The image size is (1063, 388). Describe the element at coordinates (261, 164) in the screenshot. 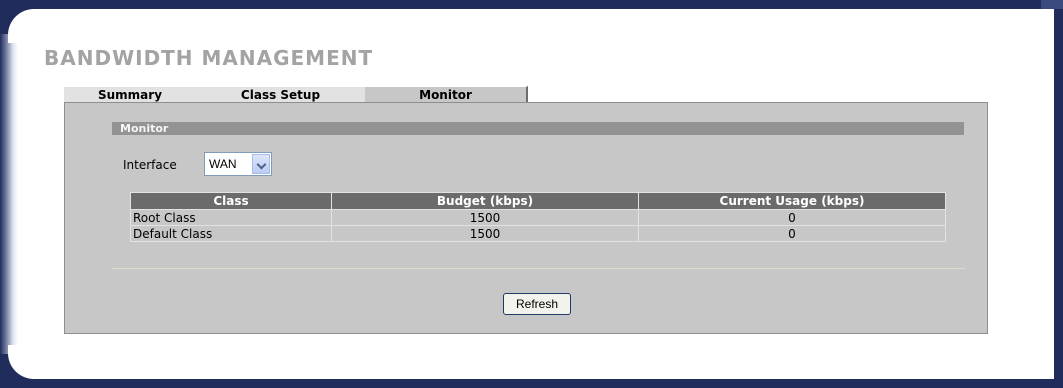

I see `chevron-down-icon` at that location.